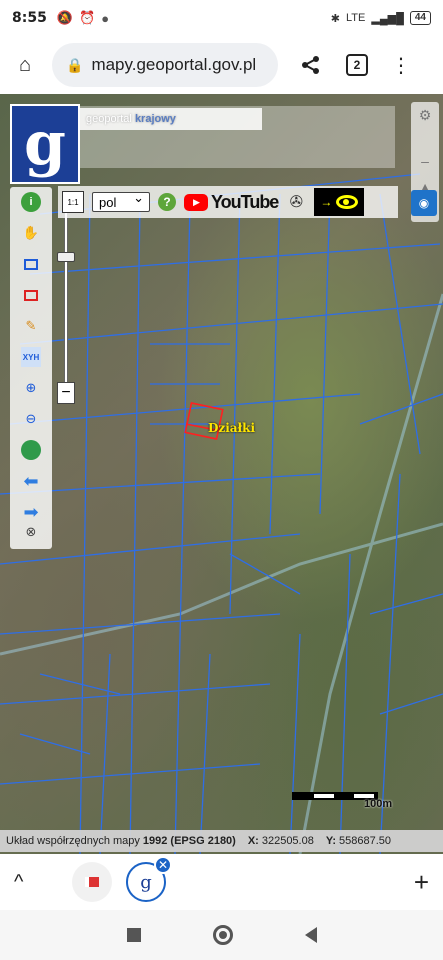  What do you see at coordinates (425, 161) in the screenshot?
I see `minimize-icon: –` at bounding box center [425, 161].